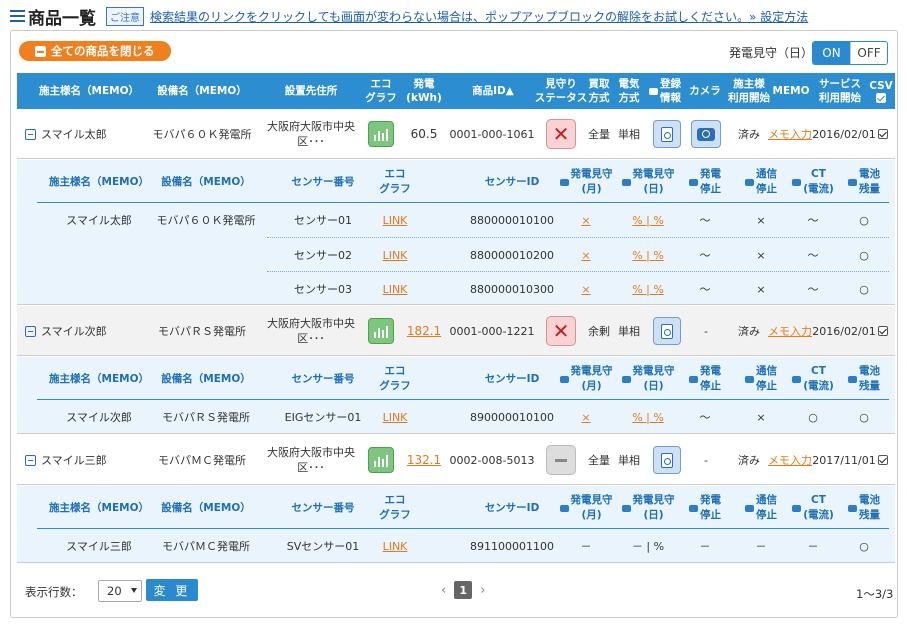 The image size is (907, 626). Describe the element at coordinates (561, 91) in the screenshot. I see `col-watch-status: 見守り ステータス` at that location.